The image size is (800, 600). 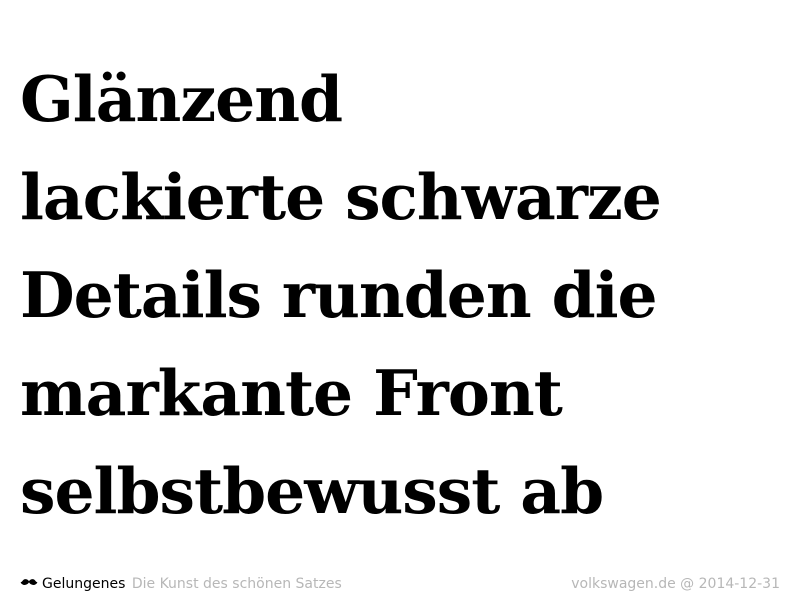 I want to click on quote-line-5: selbstbewusst ab, so click(x=312, y=491).